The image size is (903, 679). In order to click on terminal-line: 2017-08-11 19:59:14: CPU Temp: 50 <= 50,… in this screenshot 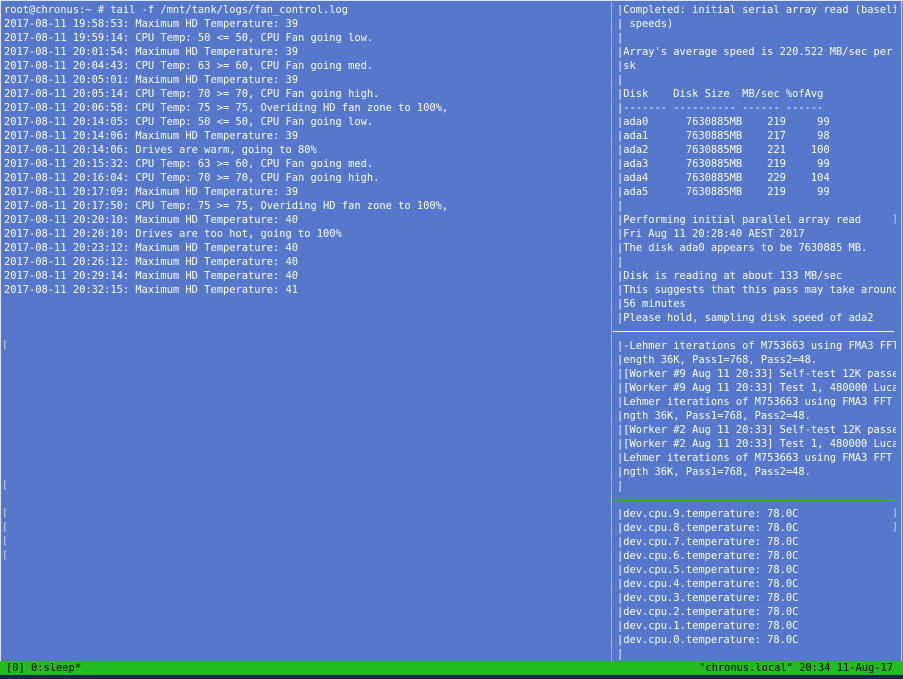, I will do `click(189, 38)`.